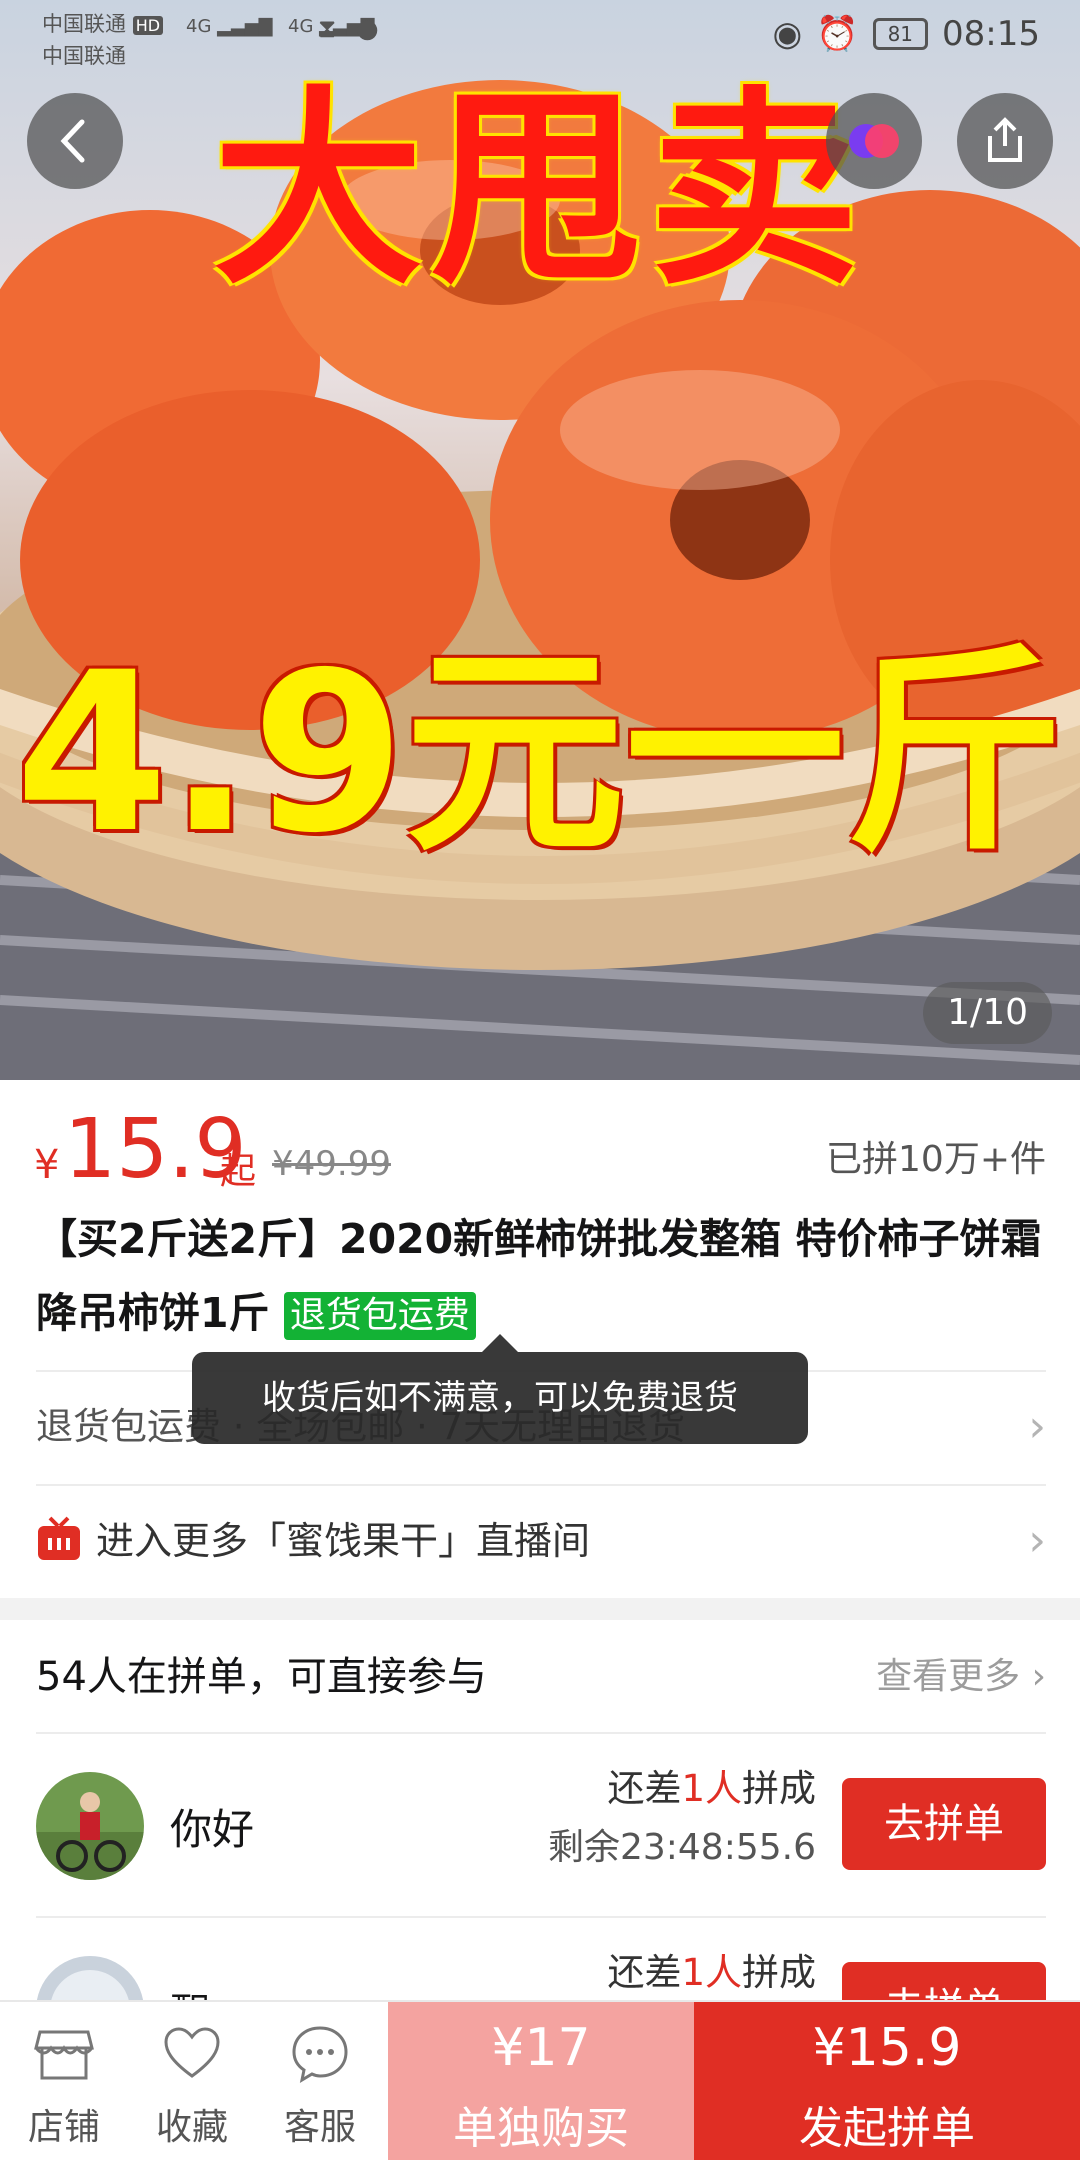 Image resolution: width=1080 pixels, height=2160 pixels. I want to click on favorite-label: 收藏, so click(191, 2127).